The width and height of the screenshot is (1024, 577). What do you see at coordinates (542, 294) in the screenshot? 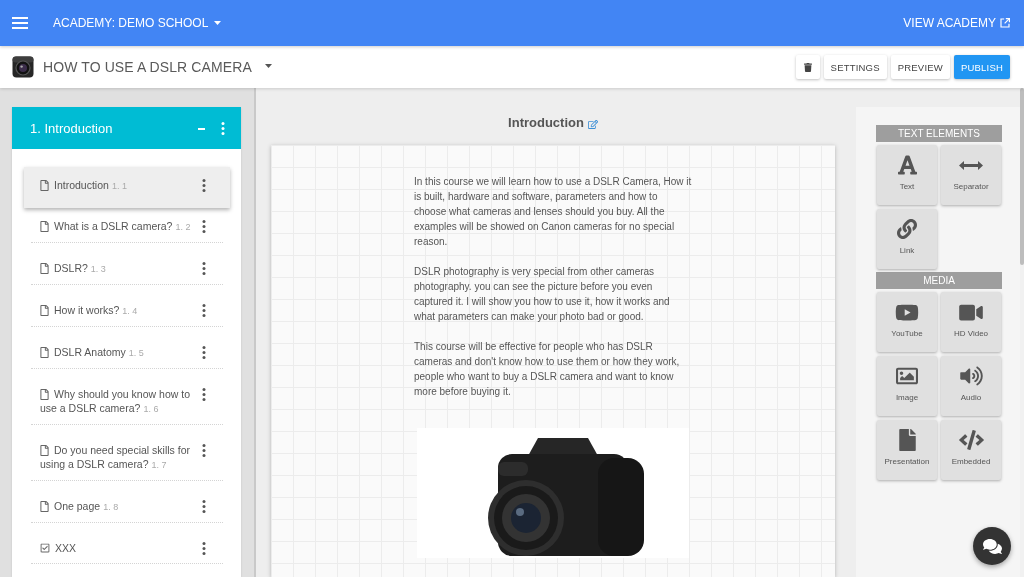
I see `paragraph: DSLR photography is very special from other cameras photography. you can see the picture before you even captured it. I will show you how to use it, how it works and what parameters can make your photo bad or good.` at bounding box center [542, 294].